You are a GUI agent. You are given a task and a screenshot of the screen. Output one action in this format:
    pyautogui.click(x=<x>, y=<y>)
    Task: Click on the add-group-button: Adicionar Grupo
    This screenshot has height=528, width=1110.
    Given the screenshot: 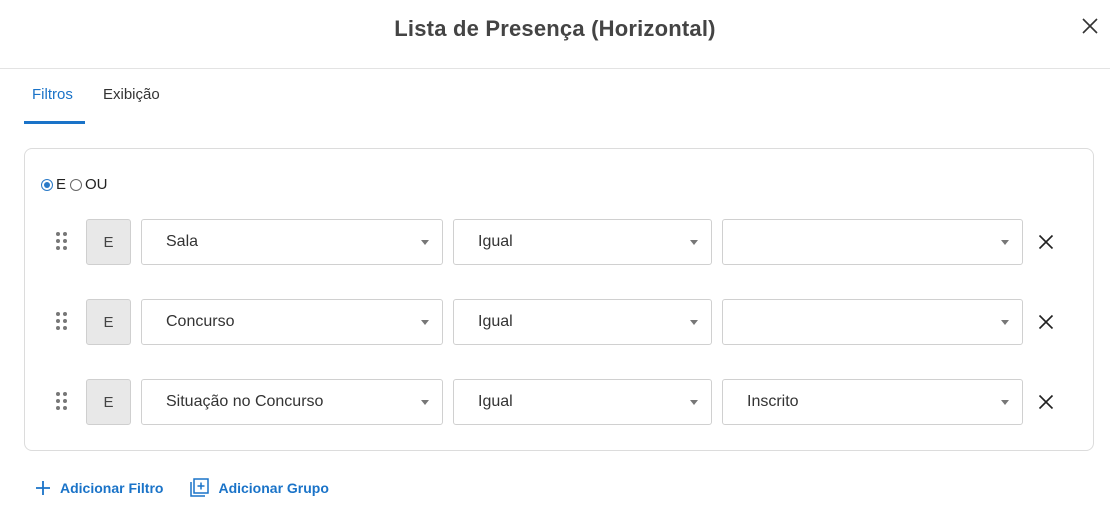 What is the action you would take?
    pyautogui.click(x=259, y=487)
    